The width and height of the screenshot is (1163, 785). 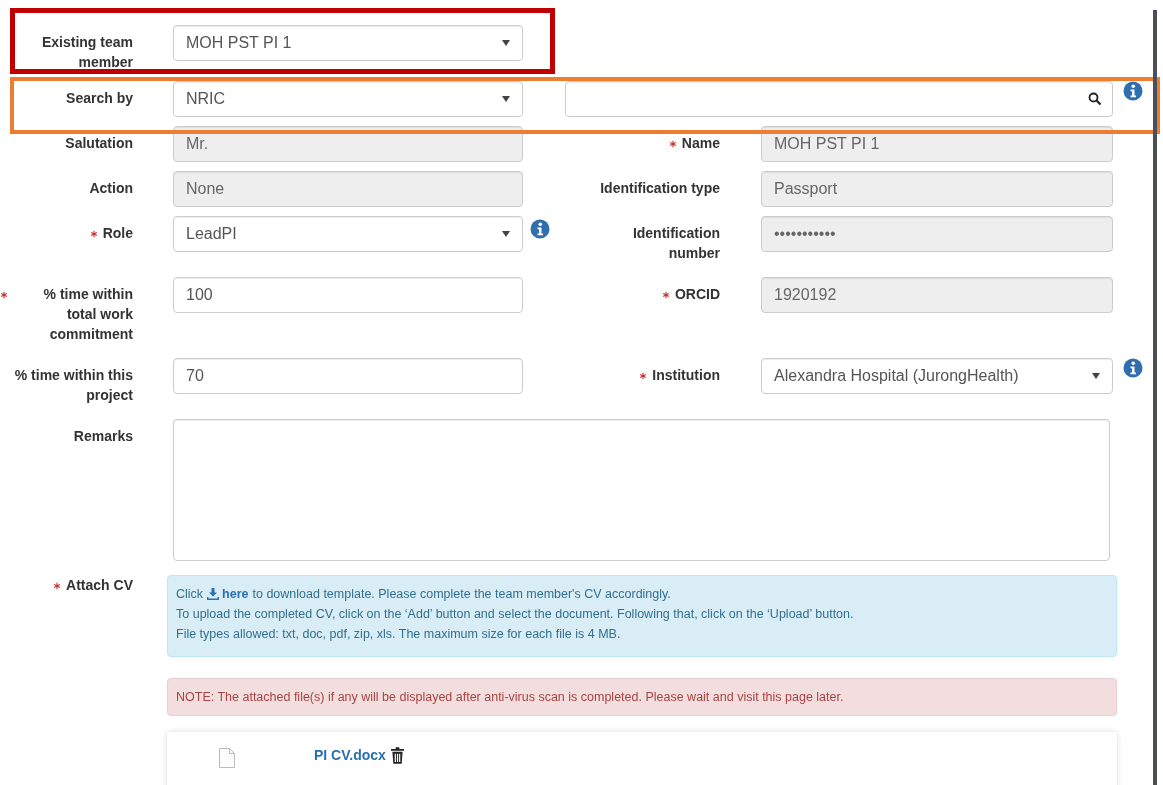 What do you see at coordinates (213, 594) in the screenshot?
I see `download-icon` at bounding box center [213, 594].